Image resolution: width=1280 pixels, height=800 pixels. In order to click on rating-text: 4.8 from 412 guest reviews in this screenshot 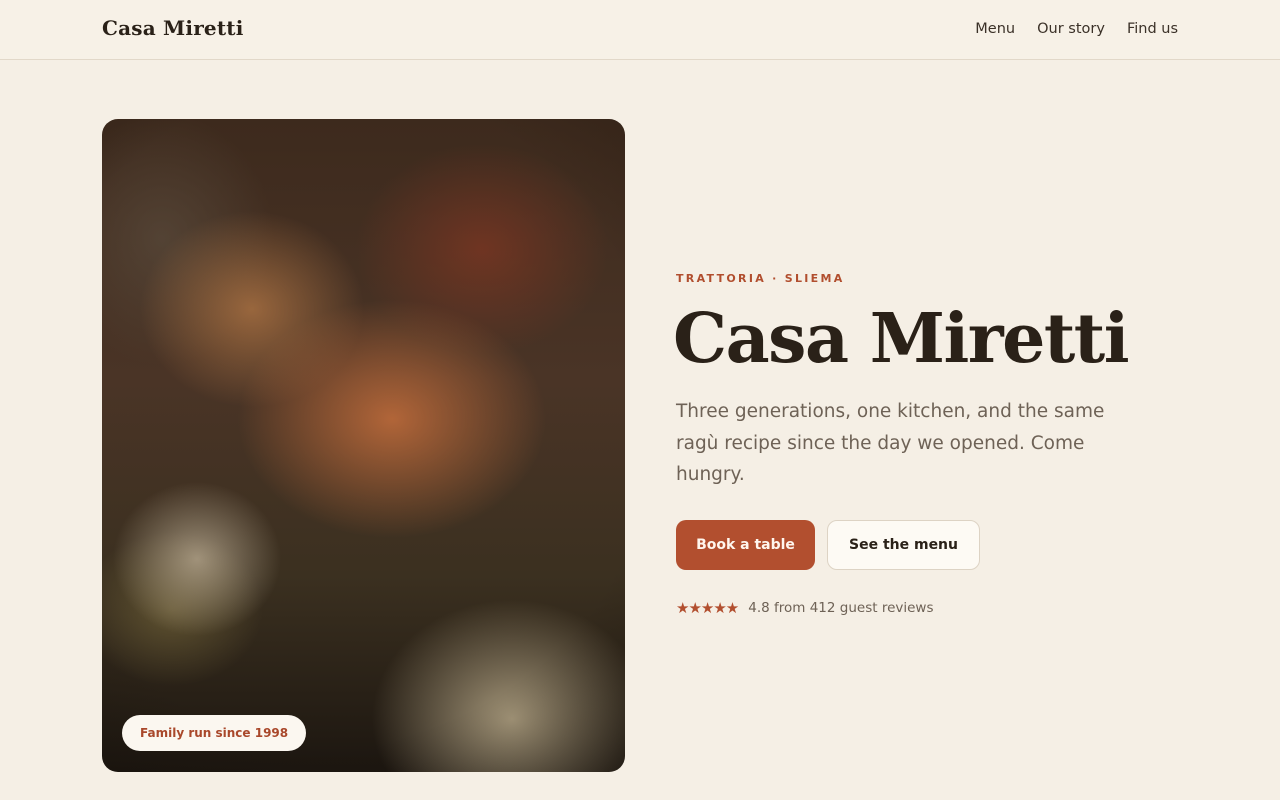, I will do `click(841, 608)`.